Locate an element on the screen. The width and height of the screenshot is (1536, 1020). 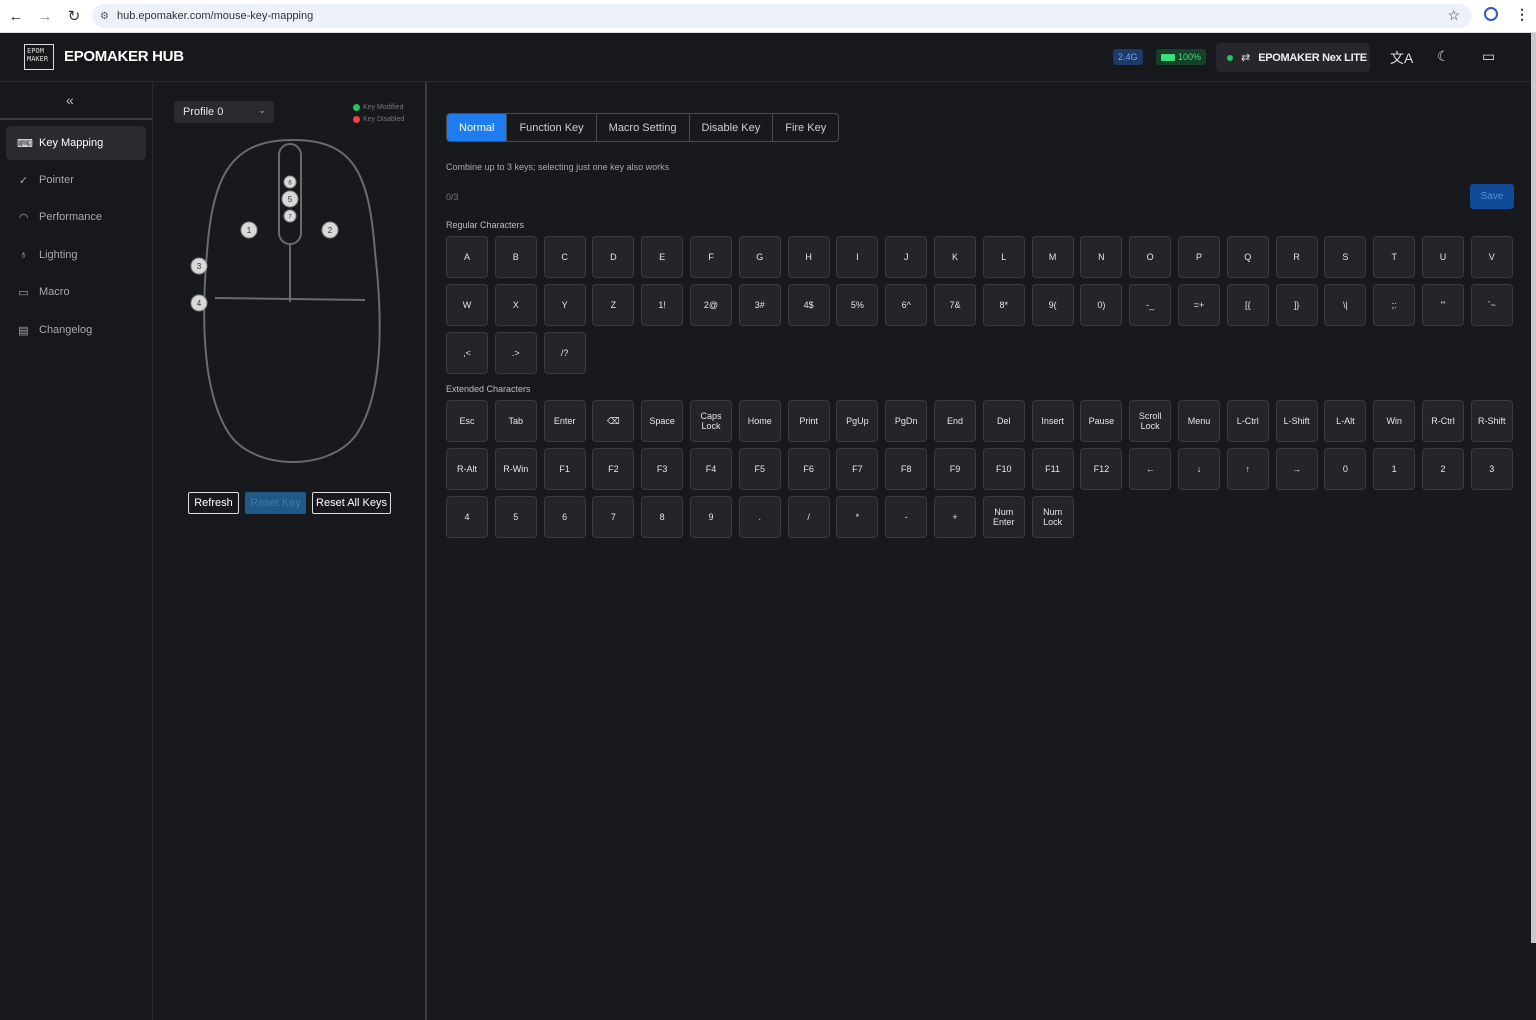
key-button: 9( is located at coordinates (1052, 305).